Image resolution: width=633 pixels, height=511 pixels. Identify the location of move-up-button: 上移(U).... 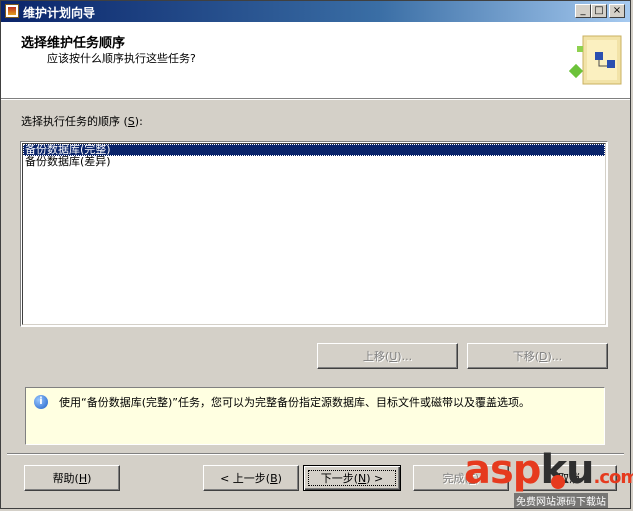
(387, 356).